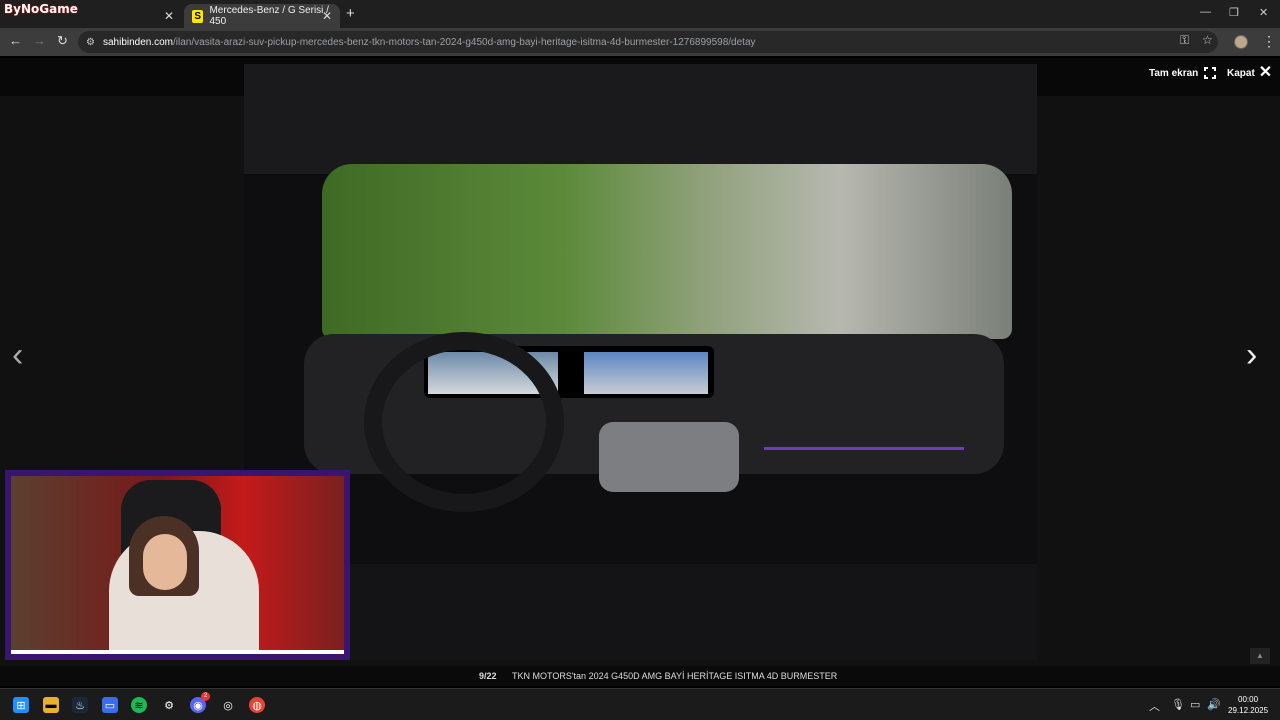  What do you see at coordinates (1241, 73) in the screenshot?
I see `close-label: Kapat` at bounding box center [1241, 73].